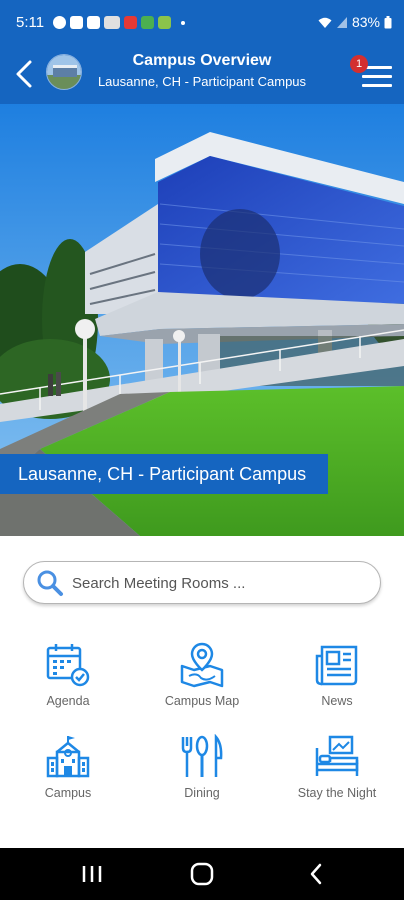 This screenshot has width=404, height=900. What do you see at coordinates (112, 22) in the screenshot?
I see `sg-notif-icon` at bounding box center [112, 22].